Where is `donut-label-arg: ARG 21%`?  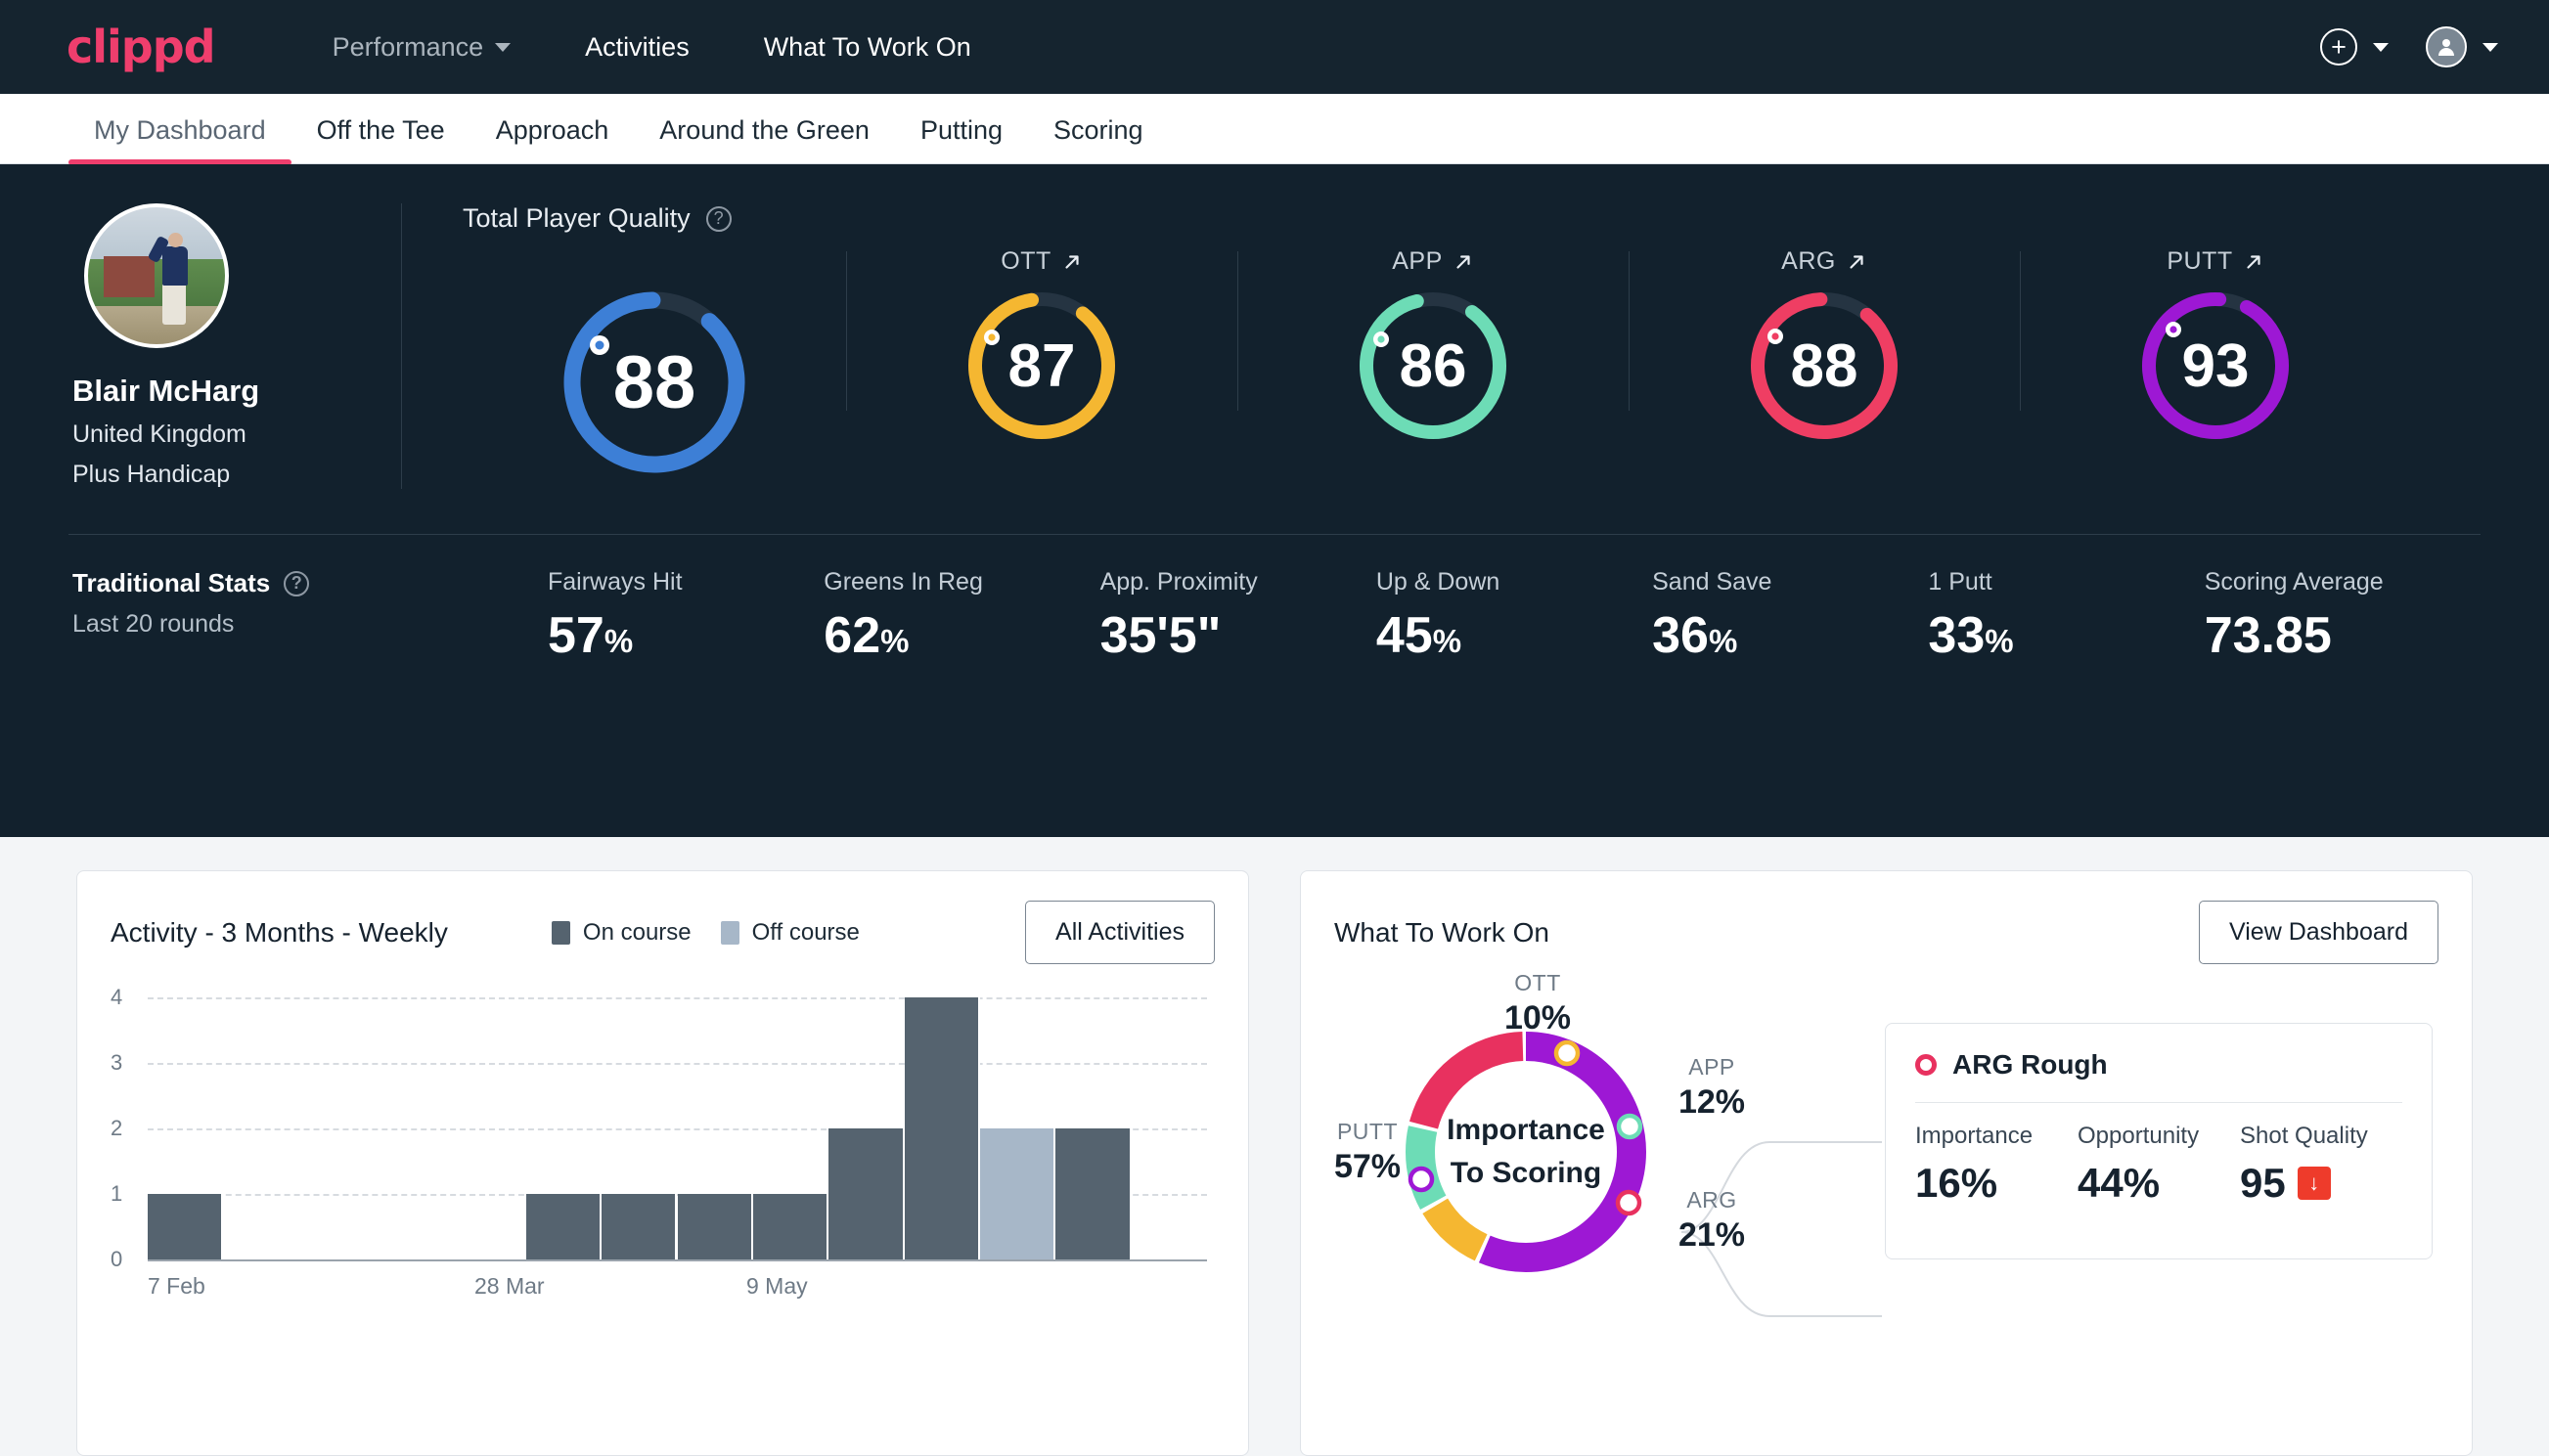 donut-label-arg: ARG 21% is located at coordinates (1712, 1221).